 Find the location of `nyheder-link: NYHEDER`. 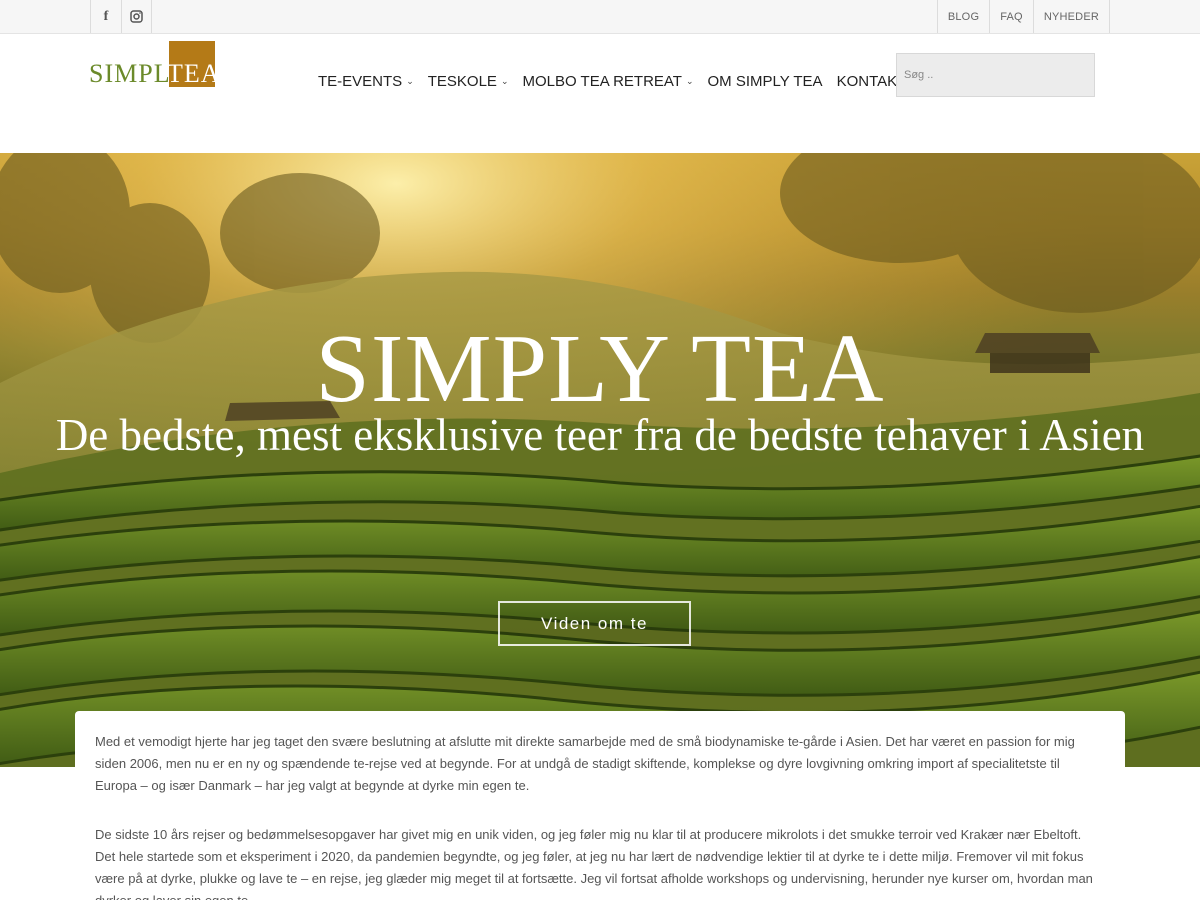

nyheder-link: NYHEDER is located at coordinates (1071, 16).